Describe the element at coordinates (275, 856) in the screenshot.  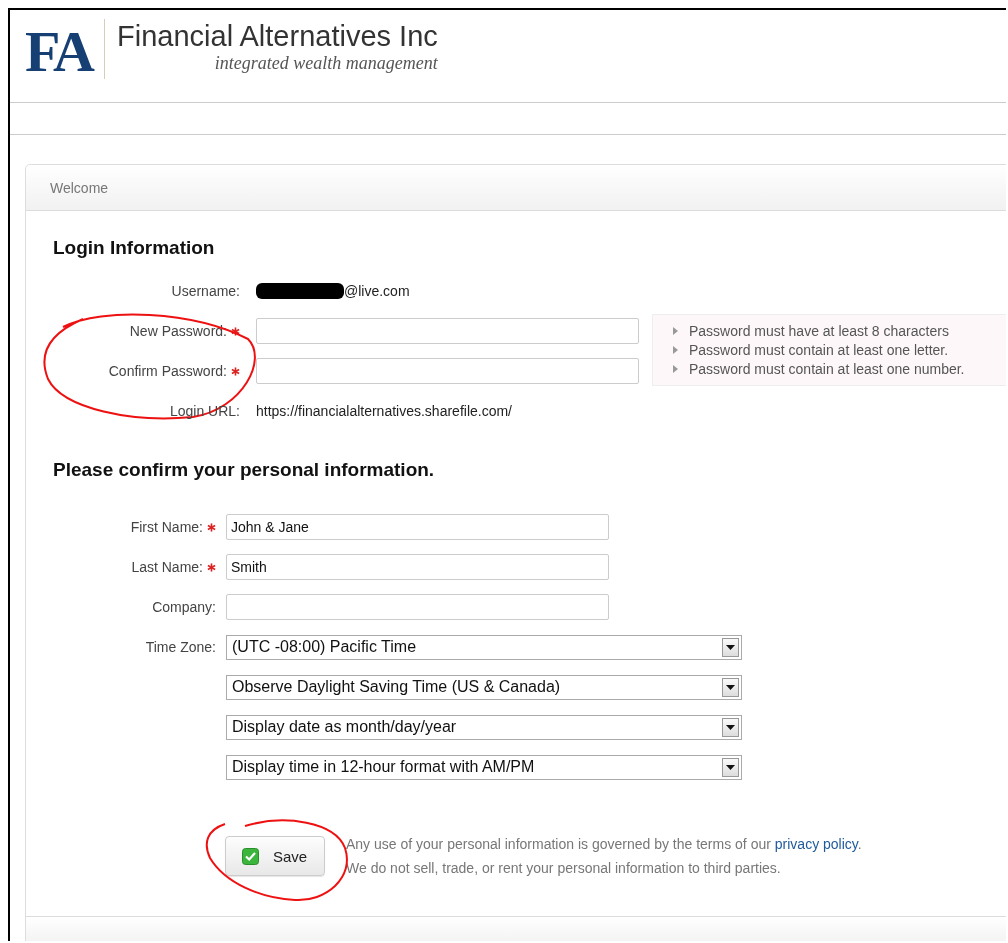
I see `save-button: Save` at that location.